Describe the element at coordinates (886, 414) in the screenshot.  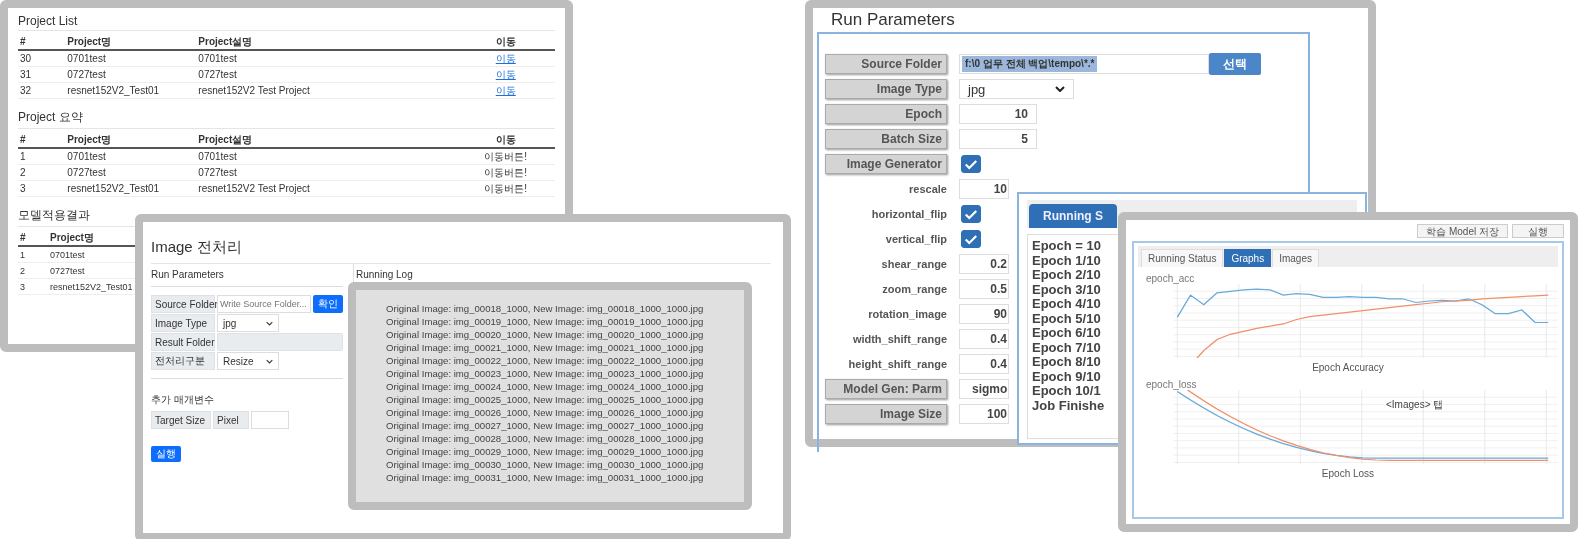
I see `parameter-label-button: Image Size` at that location.